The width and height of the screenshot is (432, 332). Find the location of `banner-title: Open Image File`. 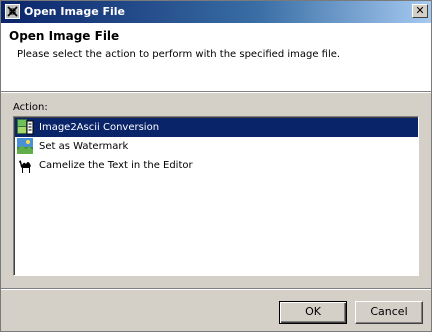

banner-title: Open Image File is located at coordinates (64, 36).